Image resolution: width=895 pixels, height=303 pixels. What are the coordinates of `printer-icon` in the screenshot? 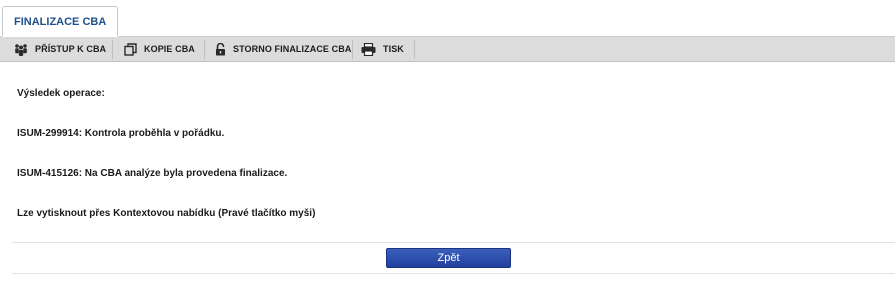 It's located at (368, 49).